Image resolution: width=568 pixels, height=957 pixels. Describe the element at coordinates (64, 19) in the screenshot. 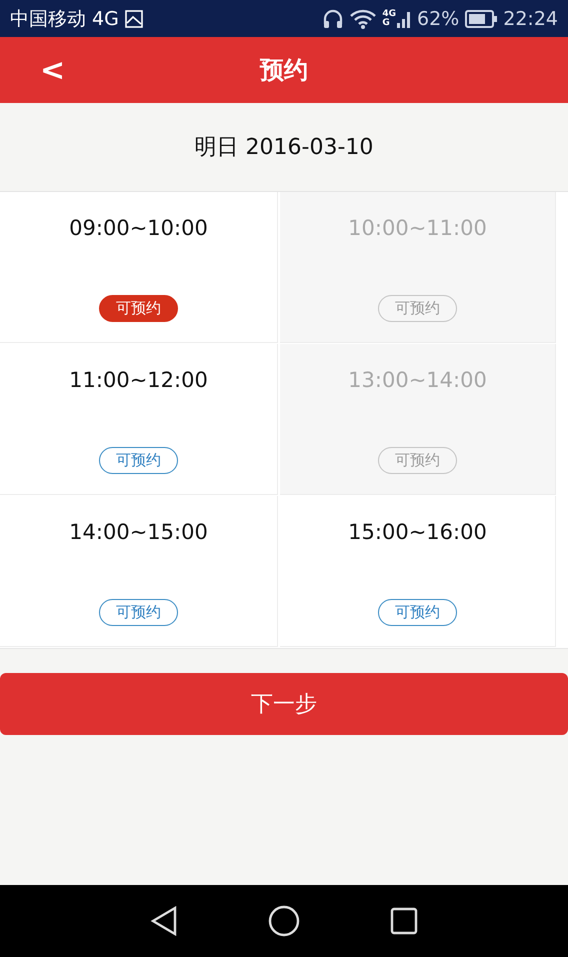

I see `carrier-text: 中国移动 4G` at that location.